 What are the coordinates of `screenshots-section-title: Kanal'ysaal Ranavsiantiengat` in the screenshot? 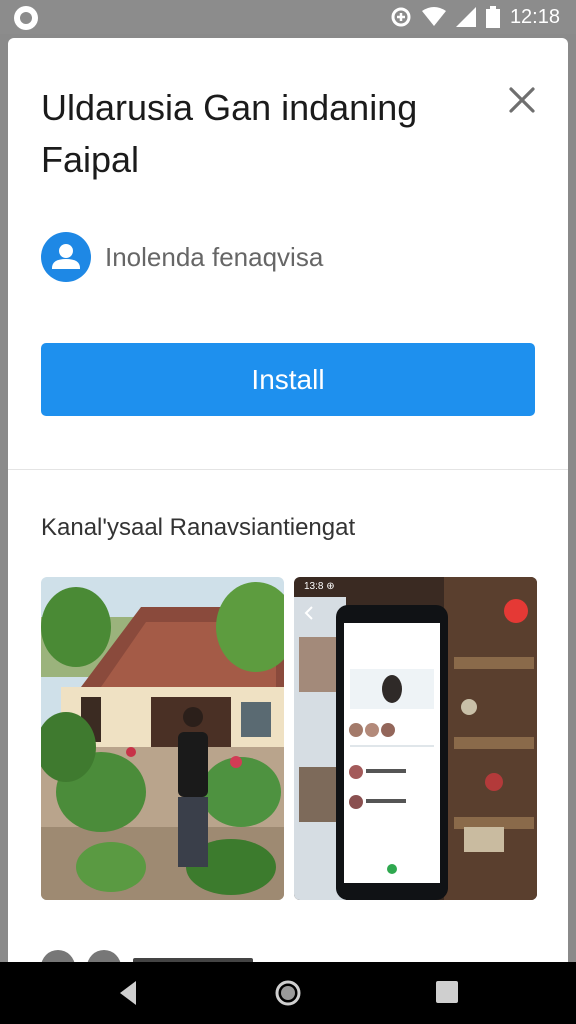 It's located at (198, 527).